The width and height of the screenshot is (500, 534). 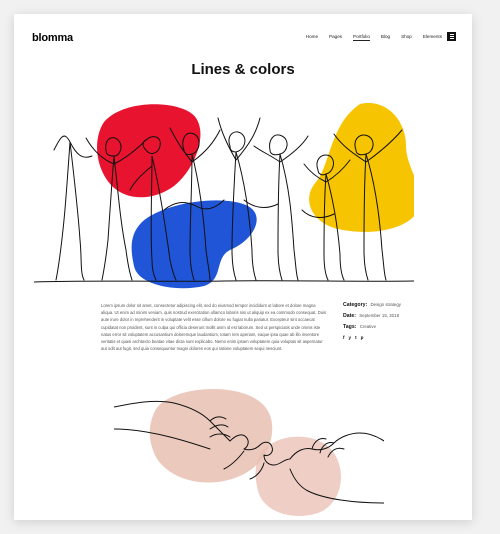 What do you see at coordinates (52, 38) in the screenshot?
I see `site-logo: blomma` at bounding box center [52, 38].